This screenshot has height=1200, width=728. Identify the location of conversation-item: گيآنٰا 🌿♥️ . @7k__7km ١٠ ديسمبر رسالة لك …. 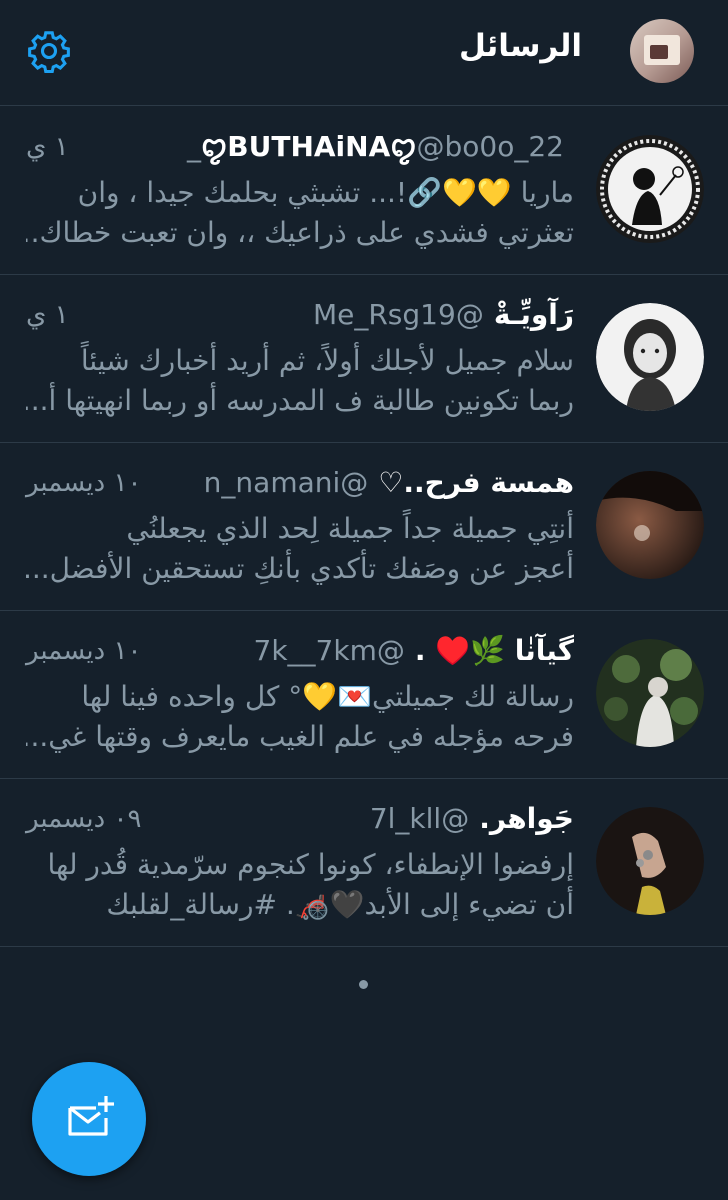
(364, 695).